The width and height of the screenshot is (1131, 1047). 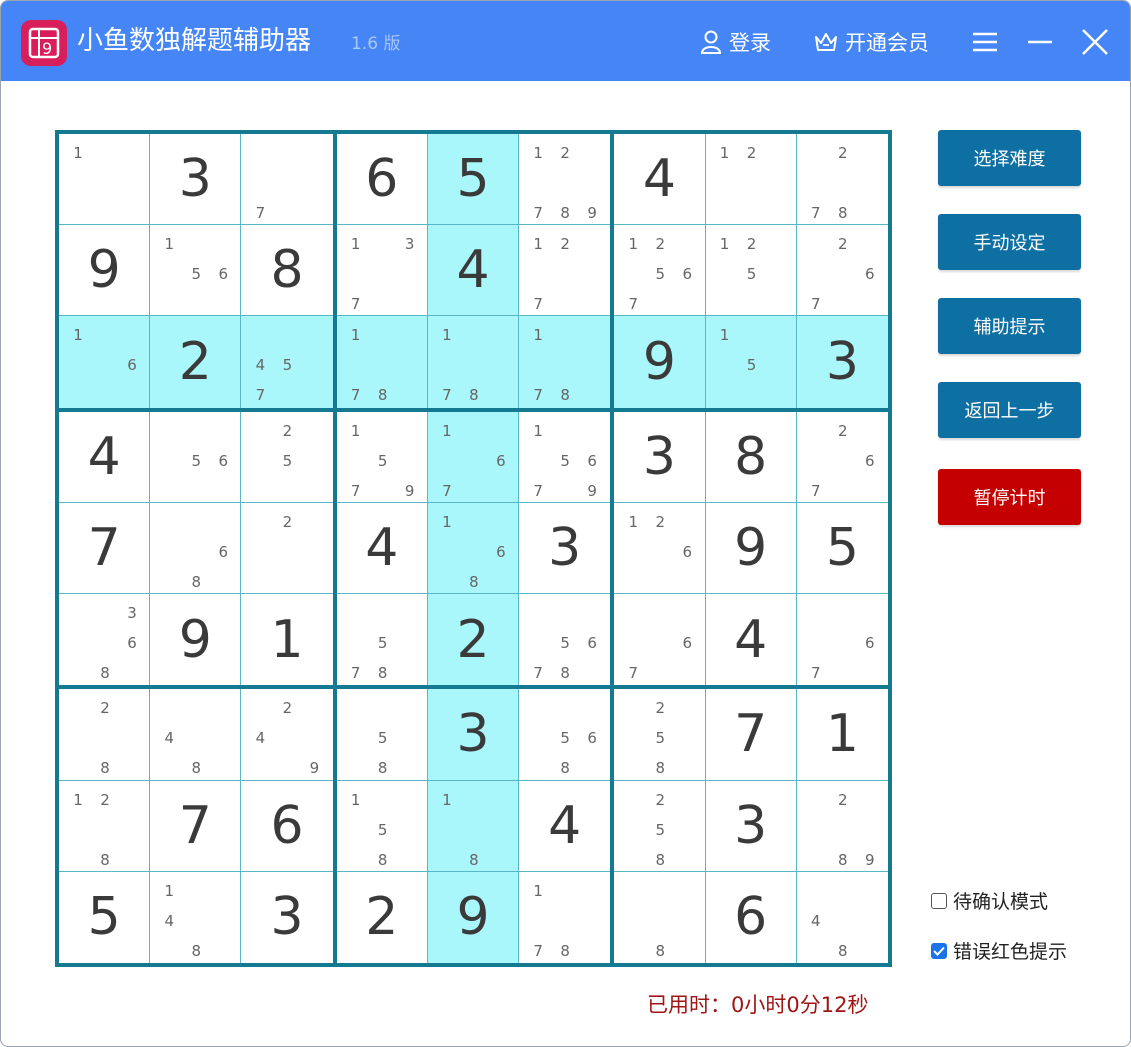 I want to click on select-difficulty-button: 选择难度, so click(x=1009, y=158).